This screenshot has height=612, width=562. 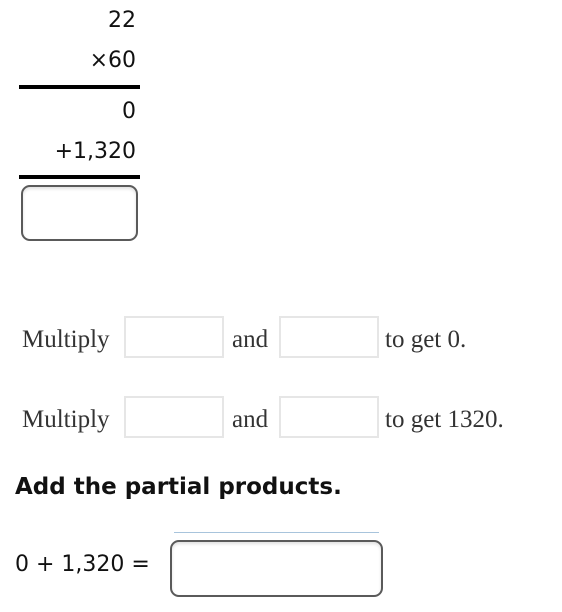 I want to click on step-1-factor-b-input, so click(x=329, y=337).